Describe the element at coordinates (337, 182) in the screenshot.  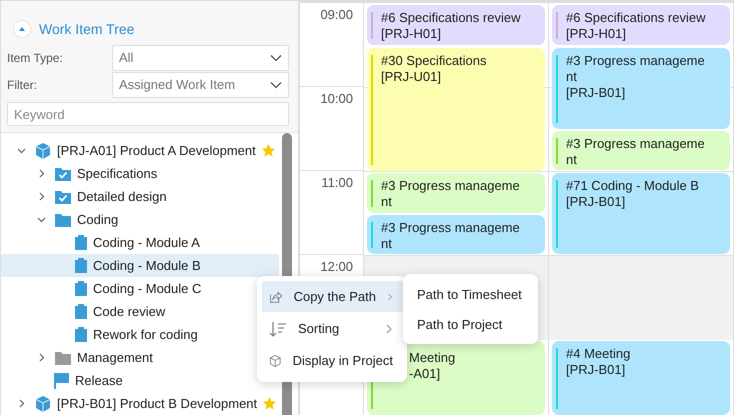
I see `time-label: 11:00` at that location.